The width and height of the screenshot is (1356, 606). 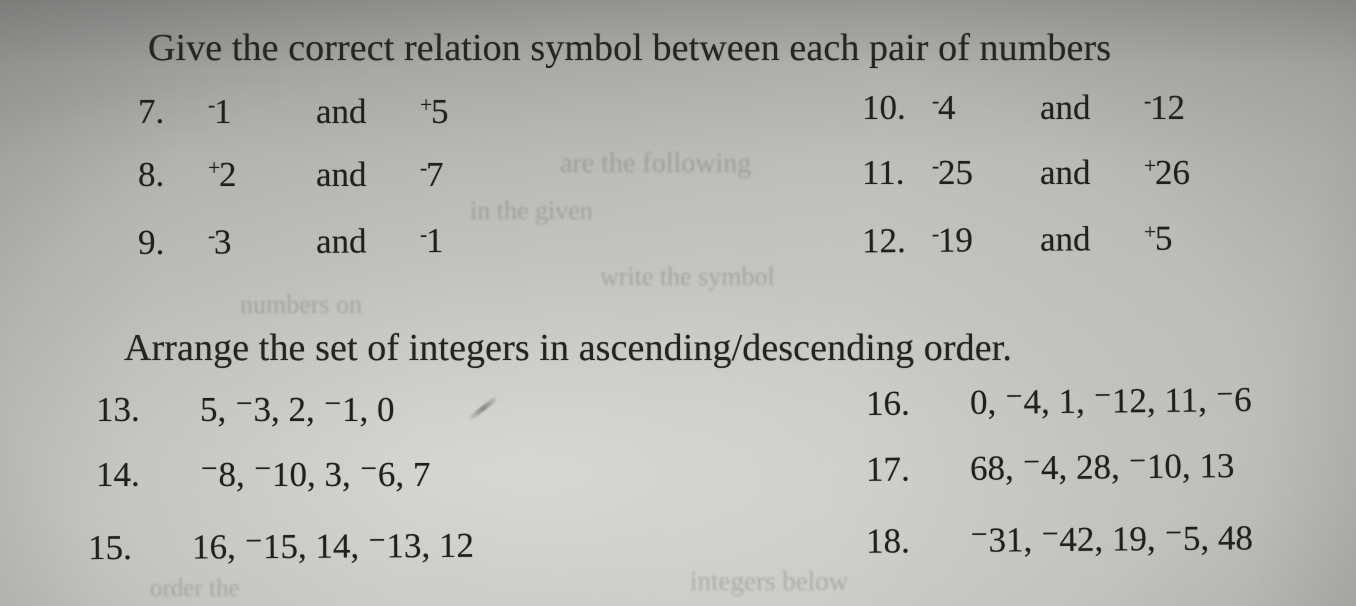 I want to click on item-number: 7., so click(x=151, y=111).